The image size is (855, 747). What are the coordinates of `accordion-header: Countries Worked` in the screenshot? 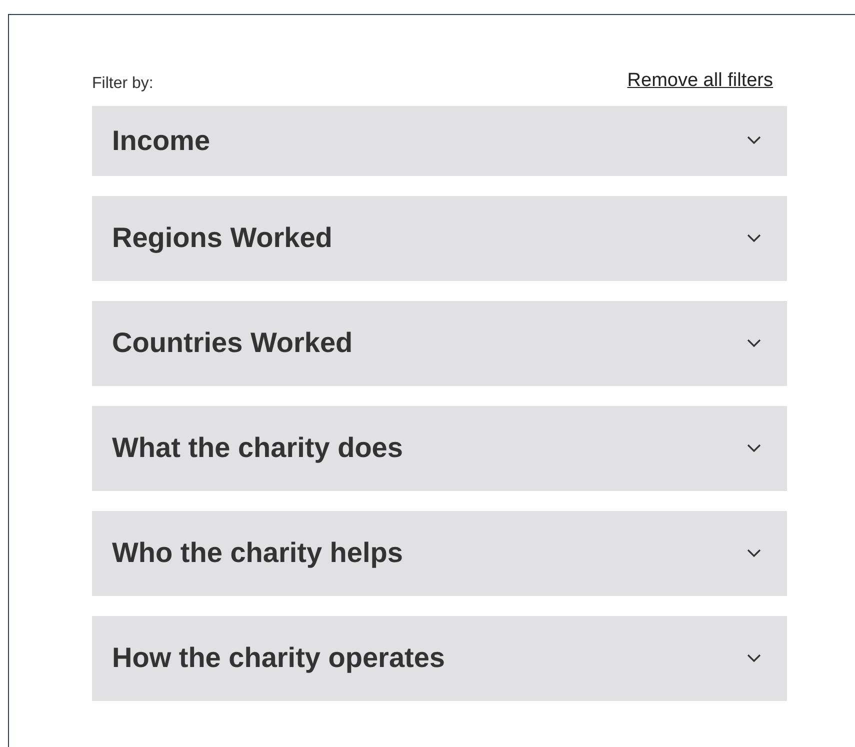 It's located at (439, 343).